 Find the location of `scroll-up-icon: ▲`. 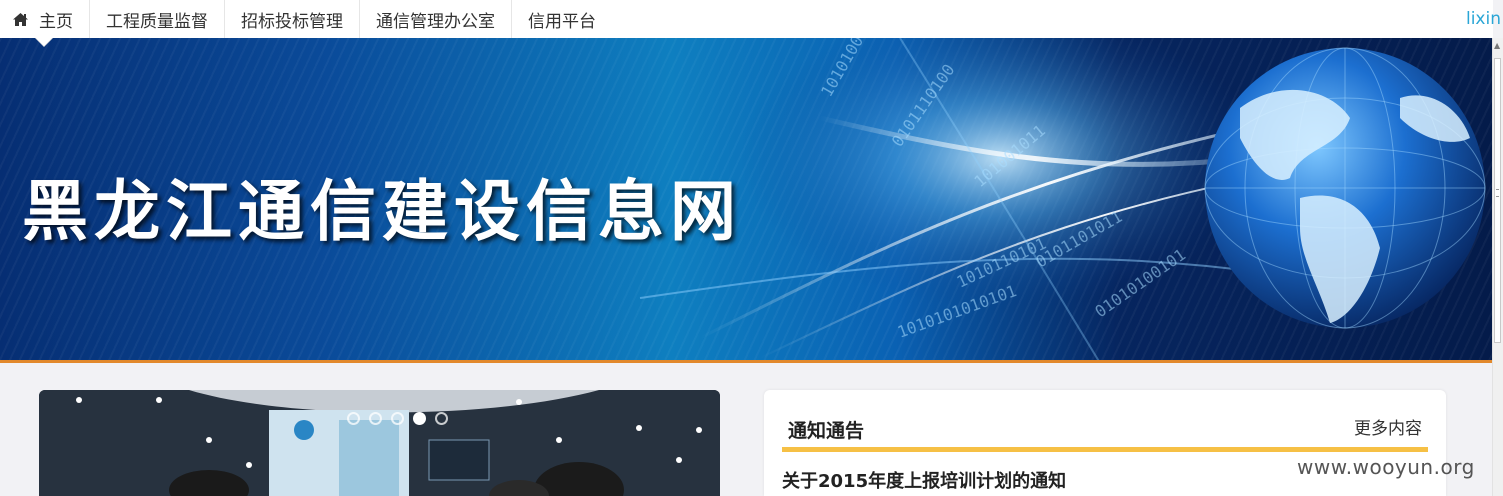

scroll-up-icon: ▲ is located at coordinates (1497, 46).